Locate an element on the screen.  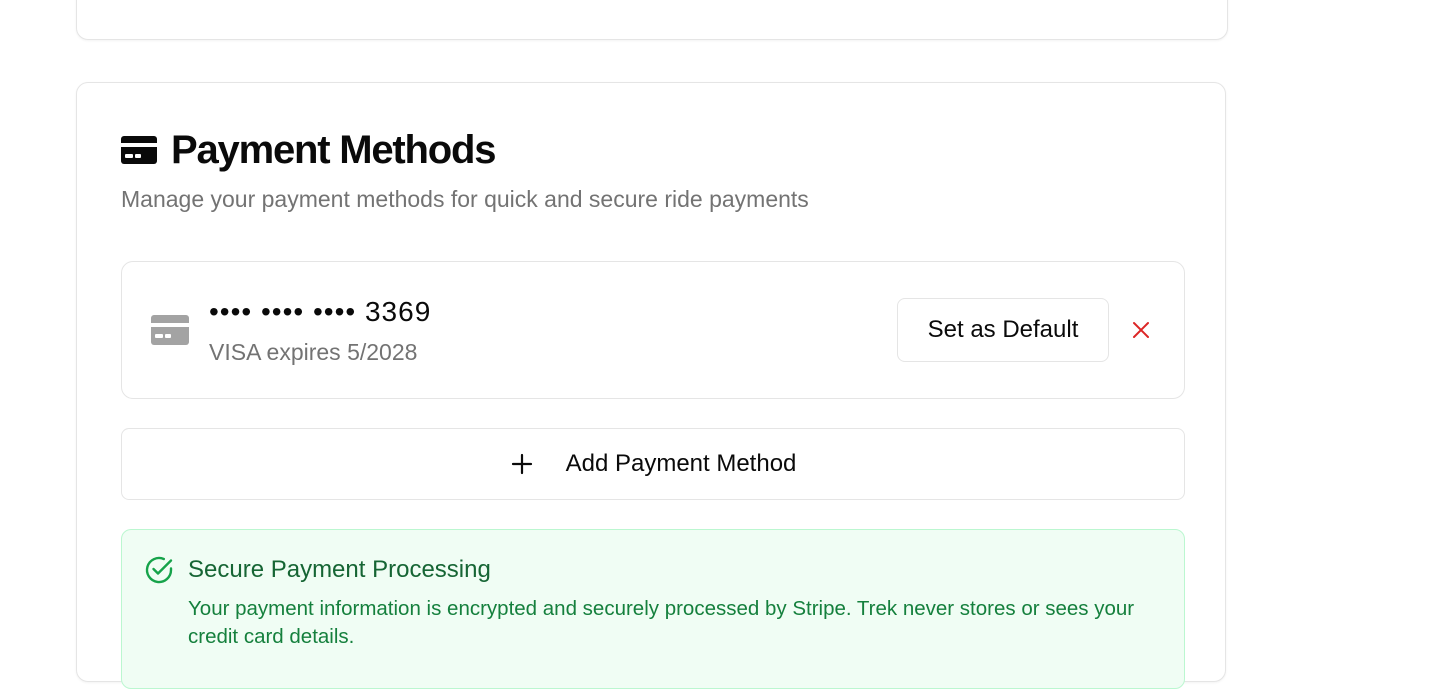
set-default-button: Set as Default is located at coordinates (1003, 330).